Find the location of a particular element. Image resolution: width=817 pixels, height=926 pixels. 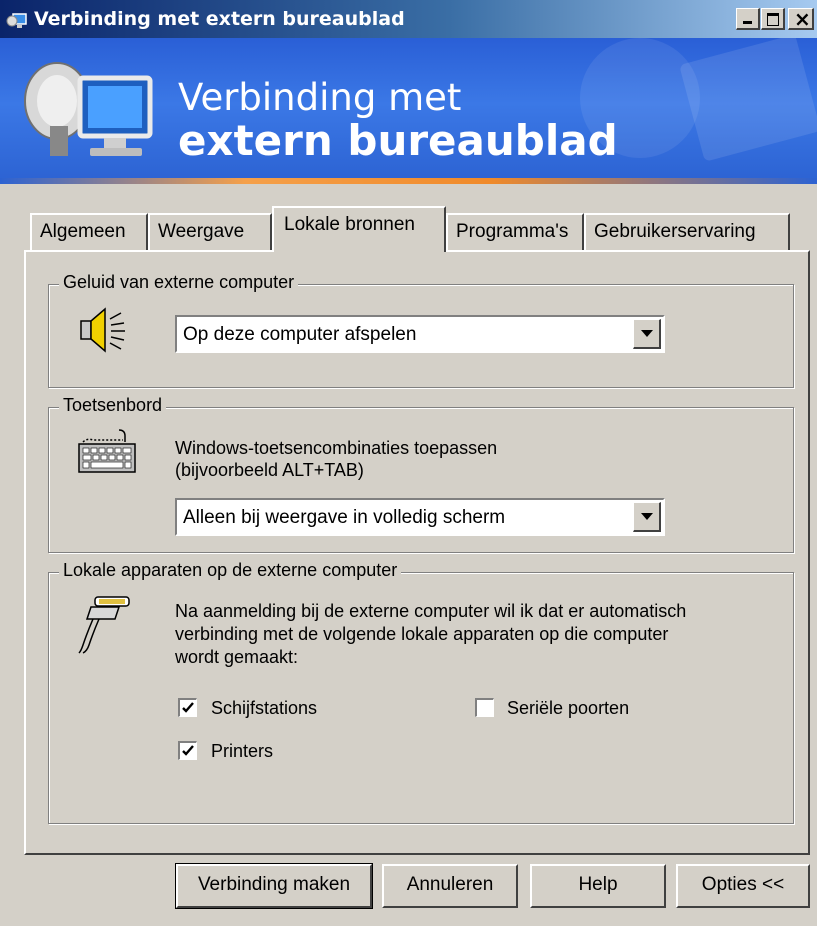

keyboard-description-line2: (bijvoorbeeld ALT+TAB) is located at coordinates (269, 470).